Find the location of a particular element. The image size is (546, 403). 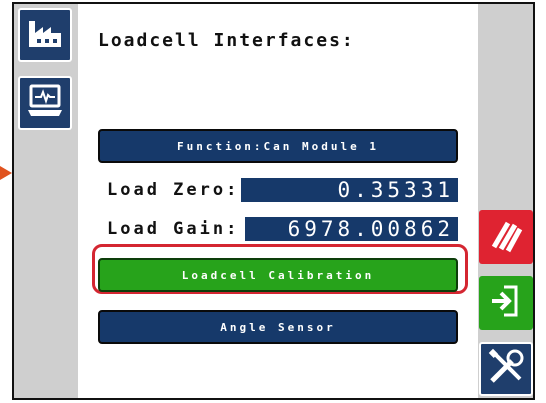

load-gain-value: 6978.00862 is located at coordinates (351, 229).